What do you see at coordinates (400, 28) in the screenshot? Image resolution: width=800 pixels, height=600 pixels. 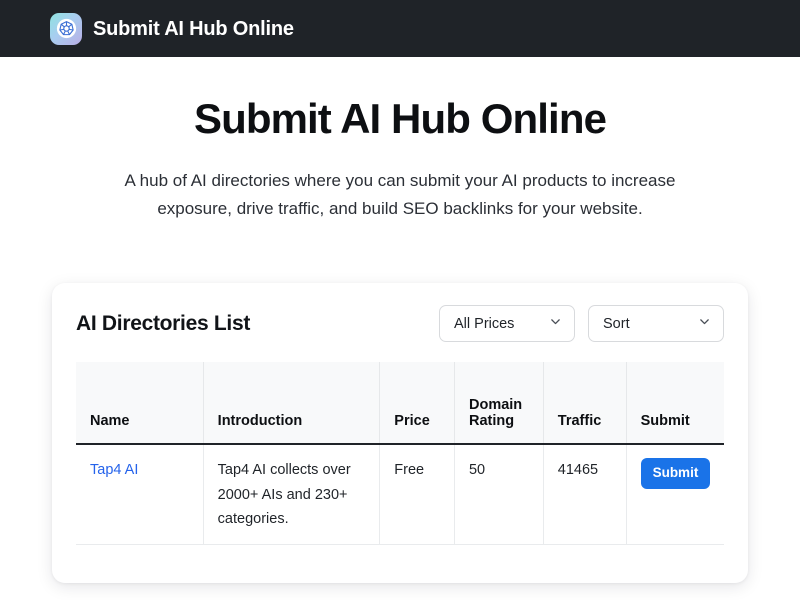 I see `top-navbar: Submit AI Hub Online` at bounding box center [400, 28].